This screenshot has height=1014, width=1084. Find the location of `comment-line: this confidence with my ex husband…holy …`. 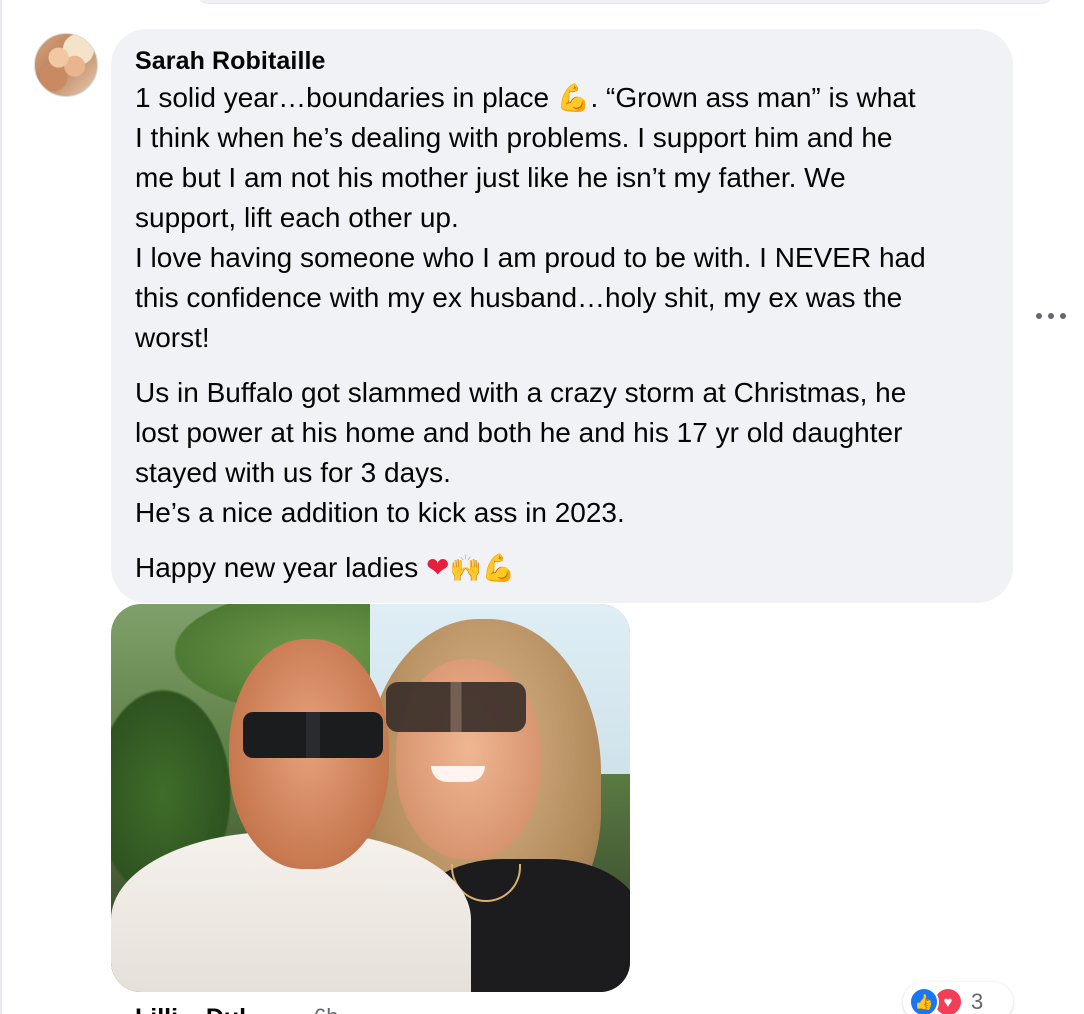

comment-line: this confidence with my ex husband…holy … is located at coordinates (519, 297).